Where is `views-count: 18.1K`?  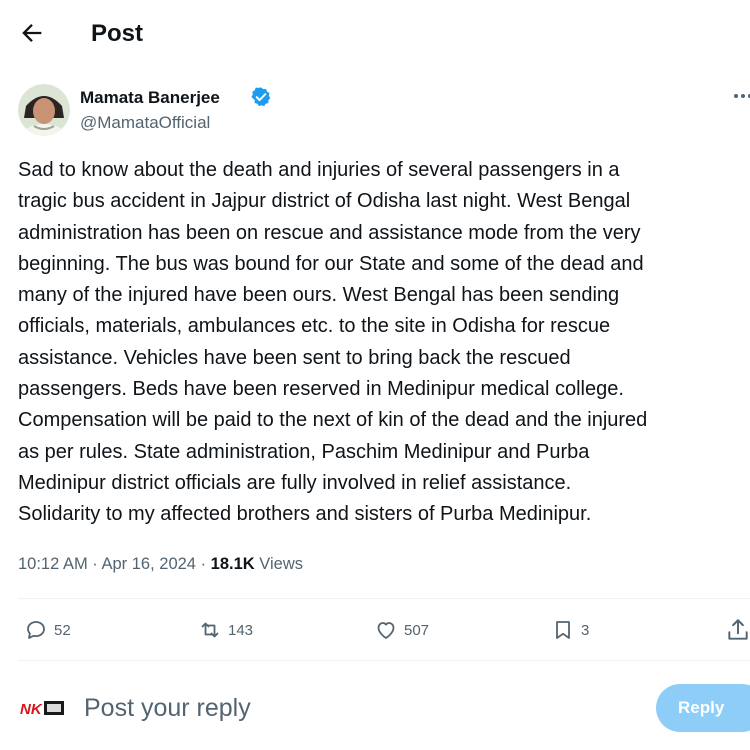
views-count: 18.1K is located at coordinates (232, 564).